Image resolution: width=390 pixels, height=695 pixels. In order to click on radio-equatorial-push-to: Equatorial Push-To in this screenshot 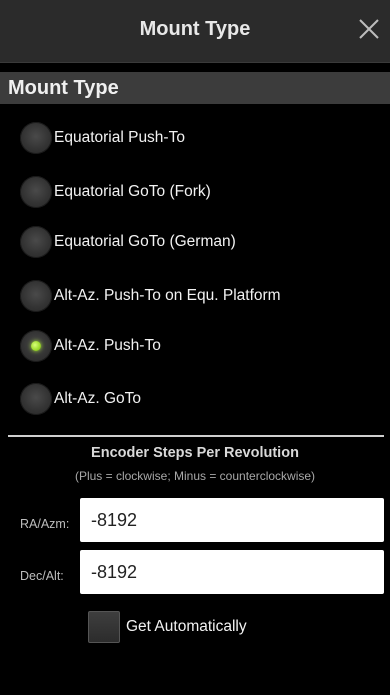, I will do `click(102, 138)`.